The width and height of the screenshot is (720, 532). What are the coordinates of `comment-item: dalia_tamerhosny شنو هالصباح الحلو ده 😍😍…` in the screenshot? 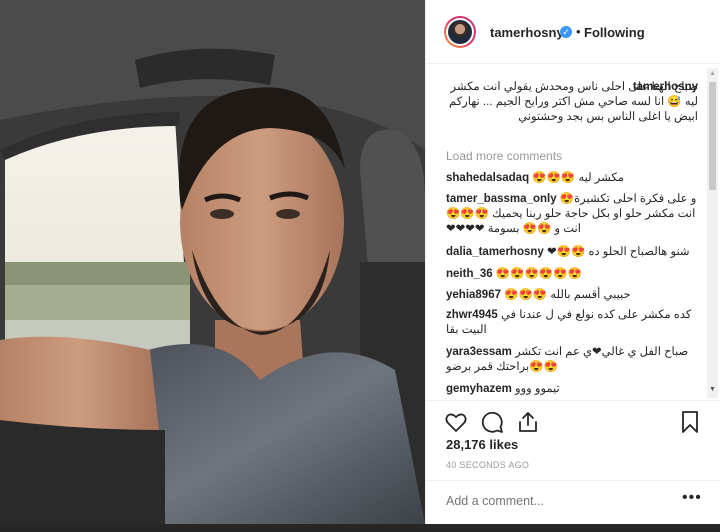 It's located at (572, 252).